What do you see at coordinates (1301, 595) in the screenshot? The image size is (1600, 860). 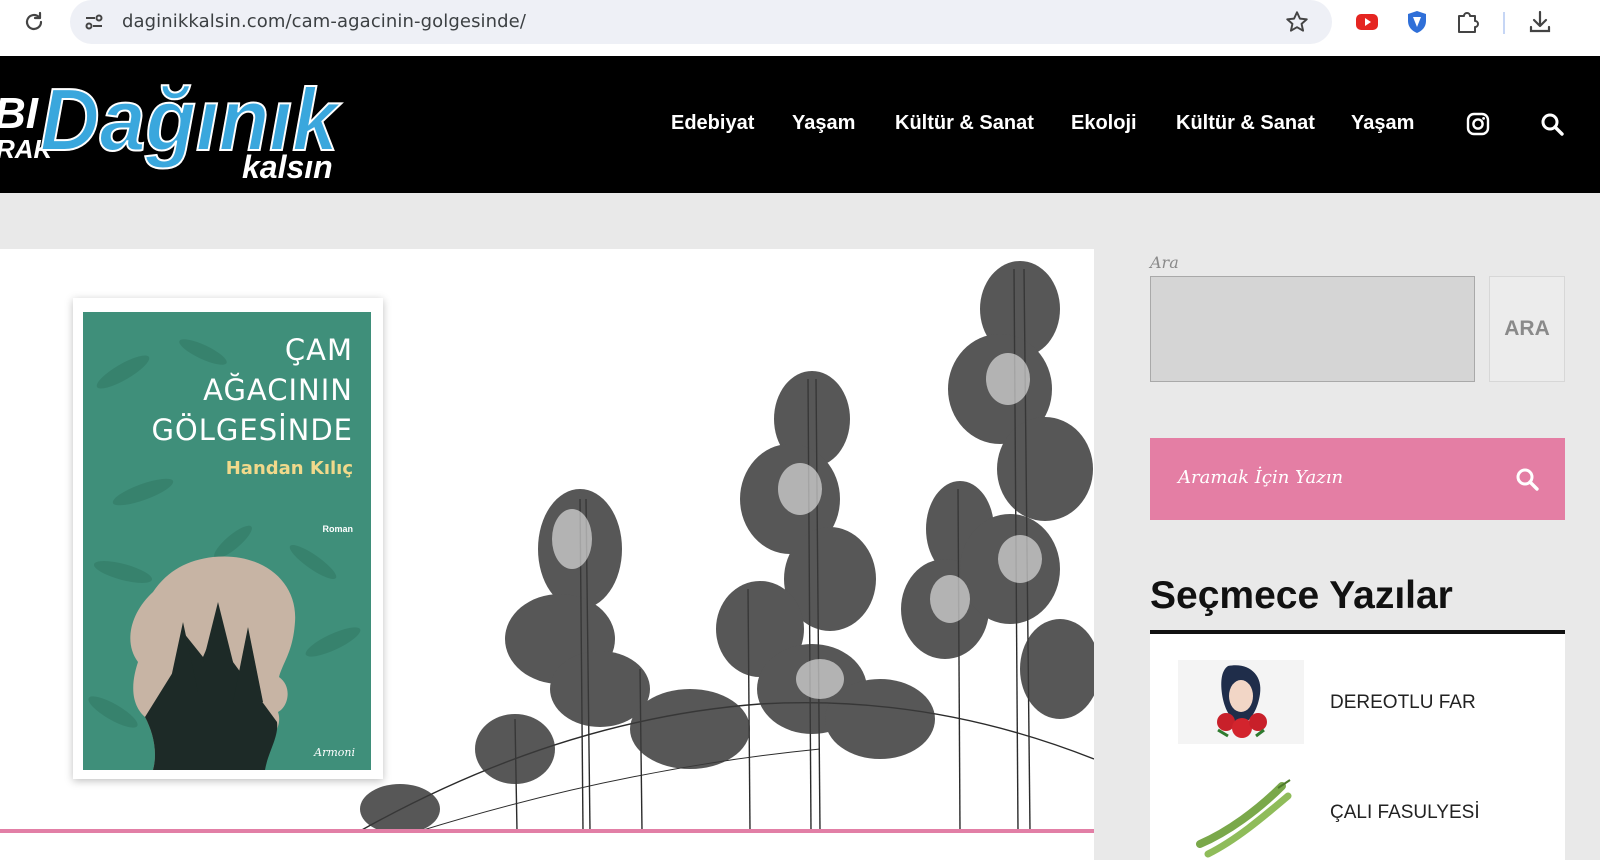 I see `featured-posts-title: Seçmece Yazılar` at bounding box center [1301, 595].